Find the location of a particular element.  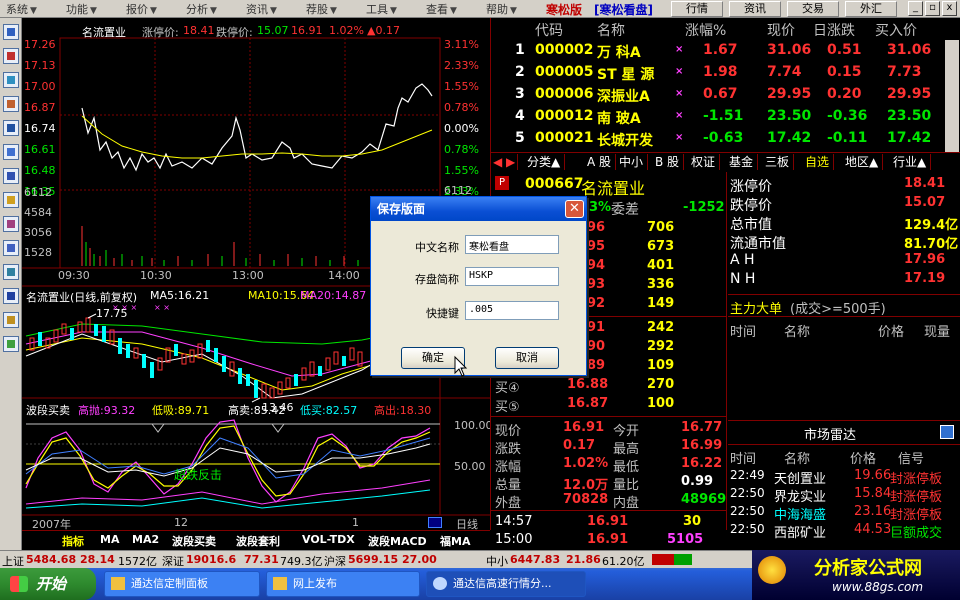

short-name-input: HSKP is located at coordinates (512, 276).